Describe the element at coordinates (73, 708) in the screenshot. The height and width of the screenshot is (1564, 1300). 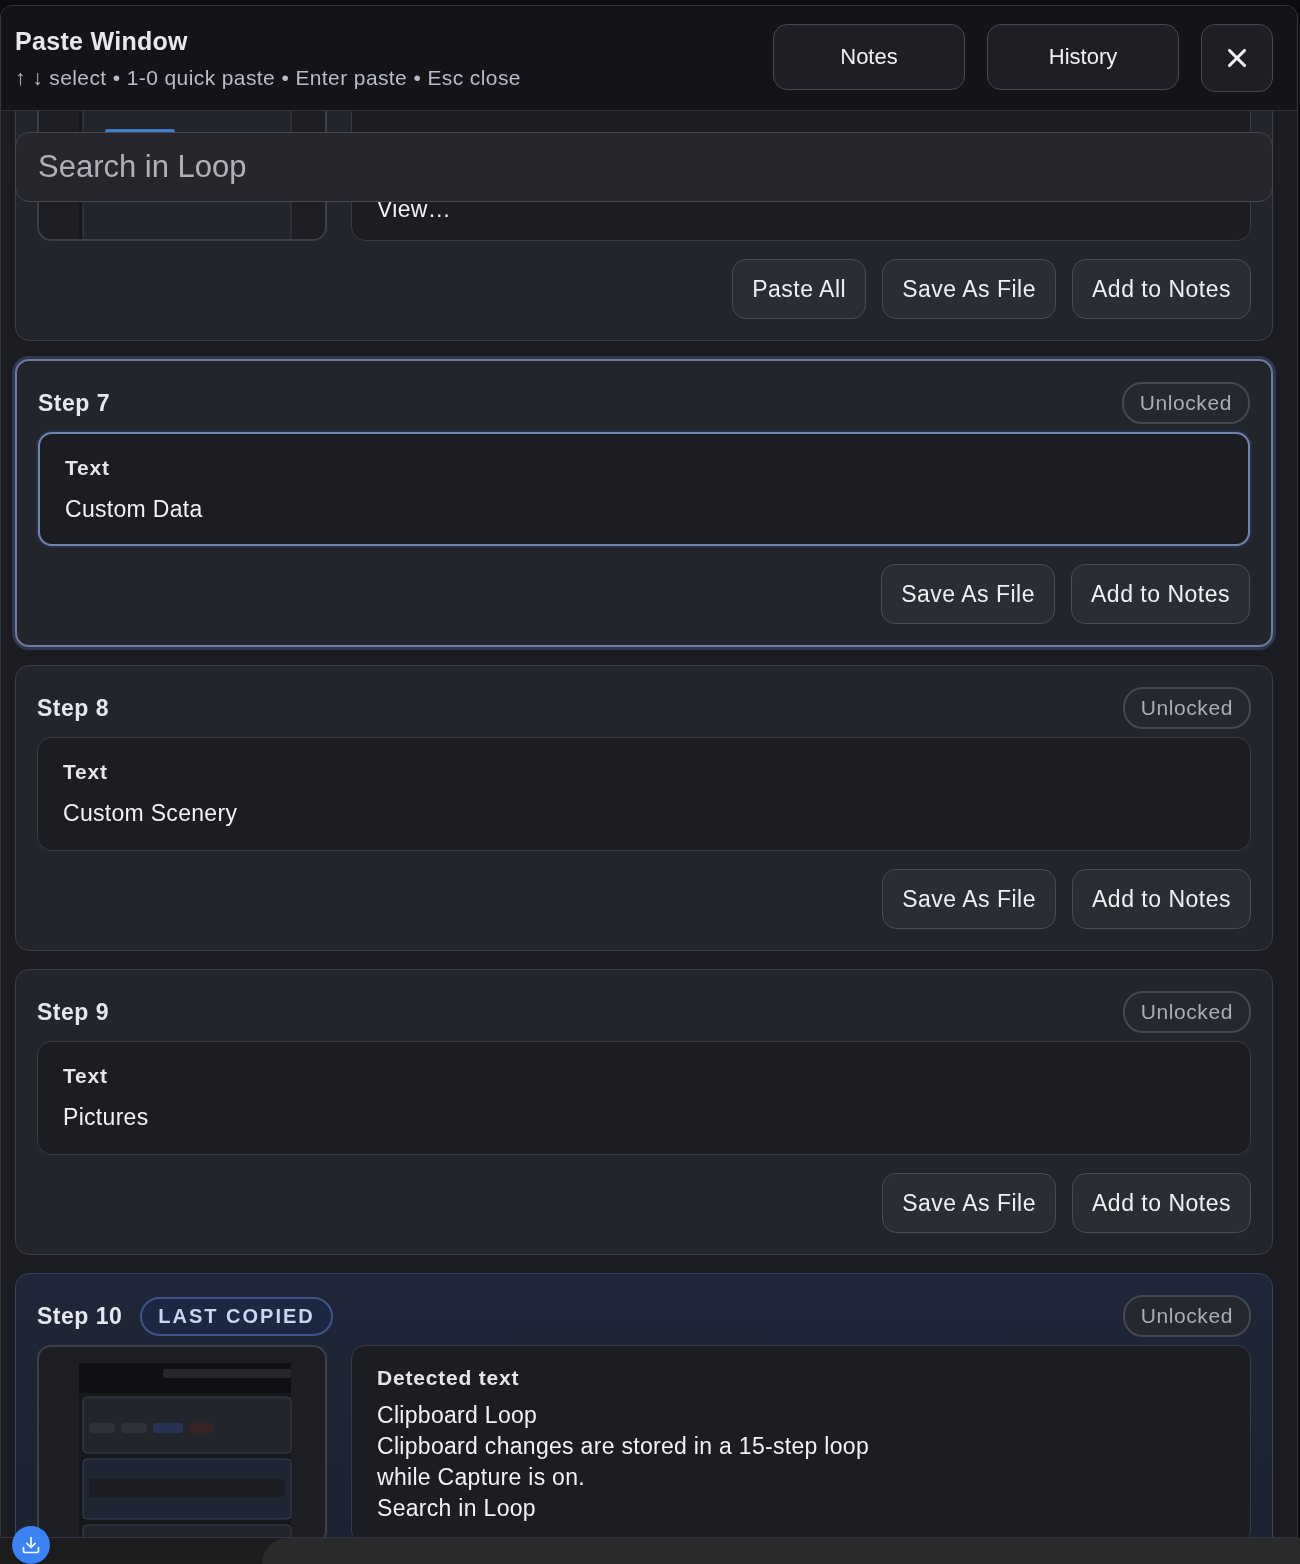
I see `step-title: Step 8` at that location.